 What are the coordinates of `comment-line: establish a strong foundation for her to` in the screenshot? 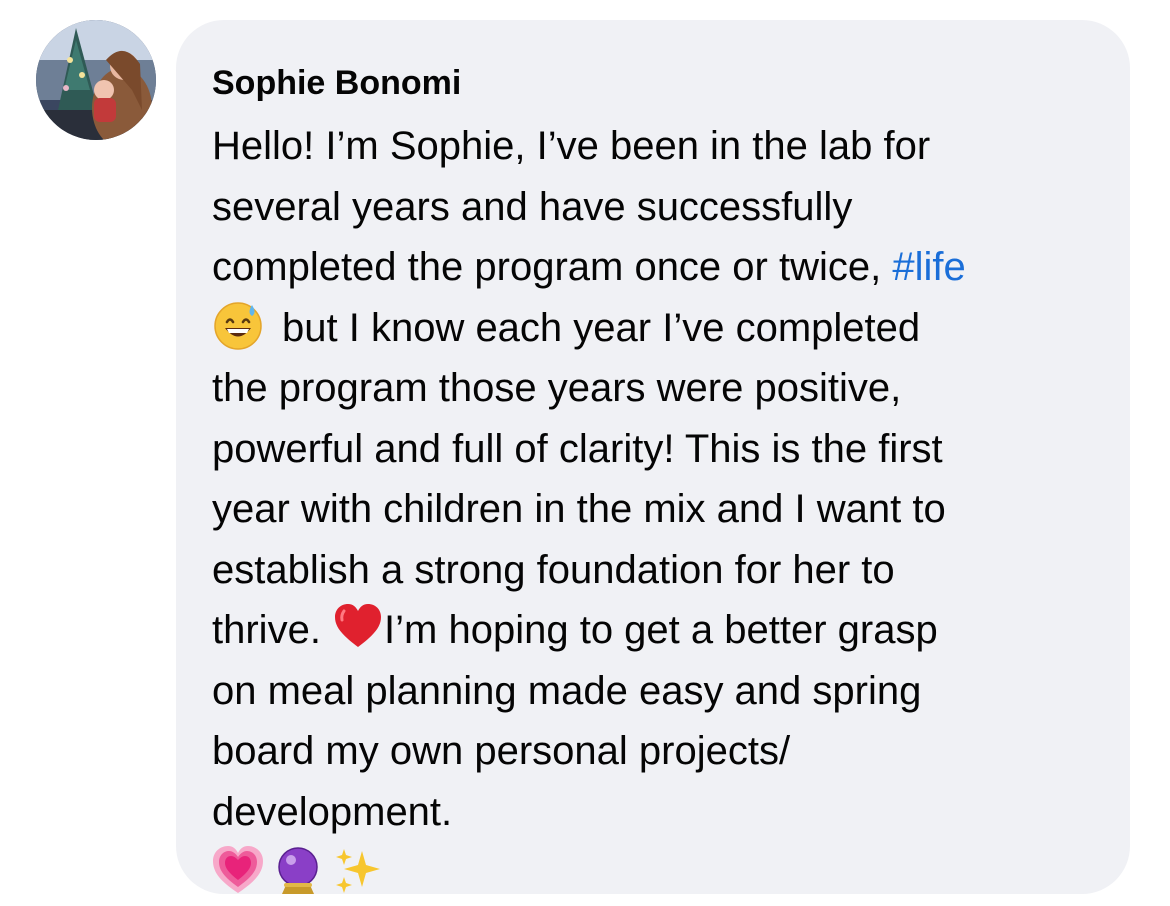 It's located at (553, 569).